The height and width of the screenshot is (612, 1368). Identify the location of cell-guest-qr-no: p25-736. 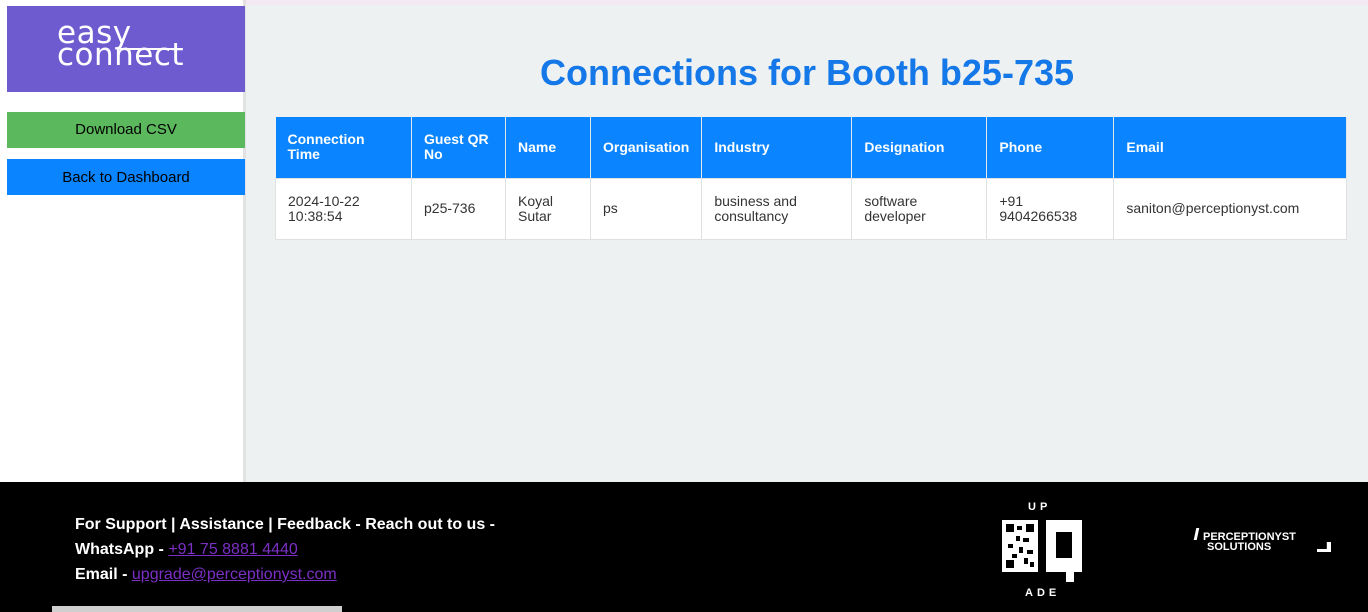
(458, 208).